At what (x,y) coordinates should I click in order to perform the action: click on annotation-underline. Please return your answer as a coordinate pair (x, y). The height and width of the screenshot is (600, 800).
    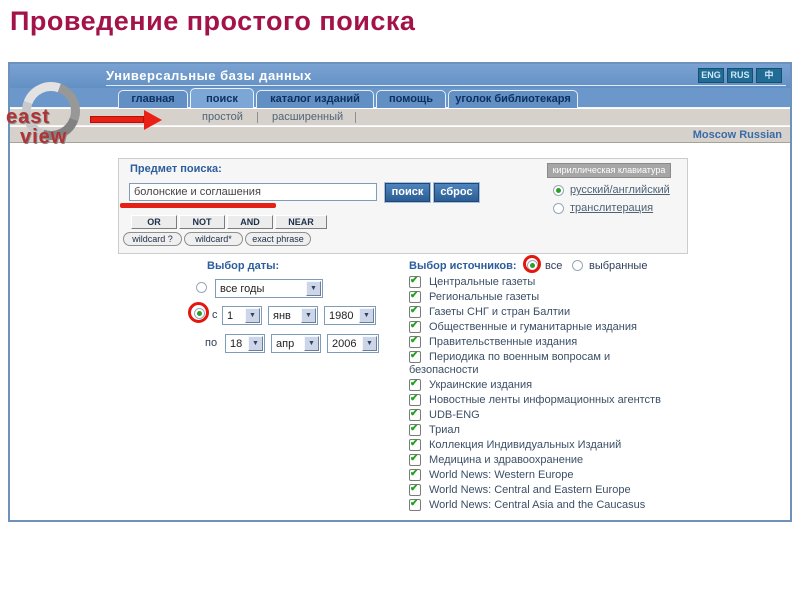
    Looking at the image, I should click on (198, 205).